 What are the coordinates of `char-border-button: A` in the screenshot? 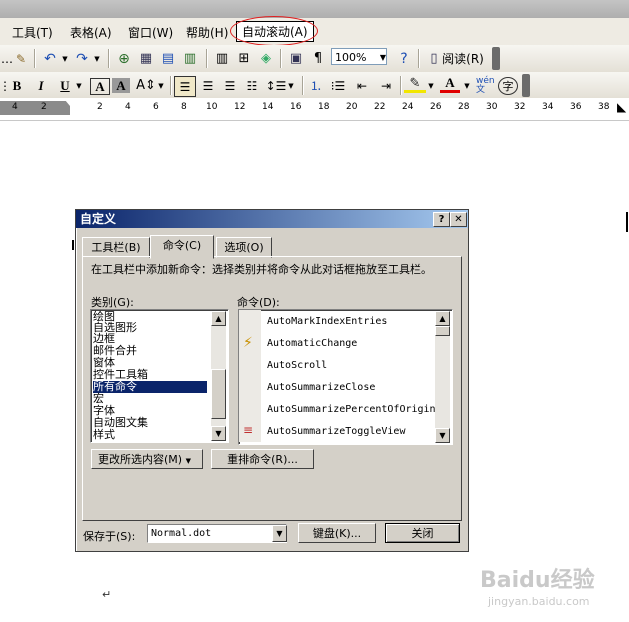 It's located at (100, 86).